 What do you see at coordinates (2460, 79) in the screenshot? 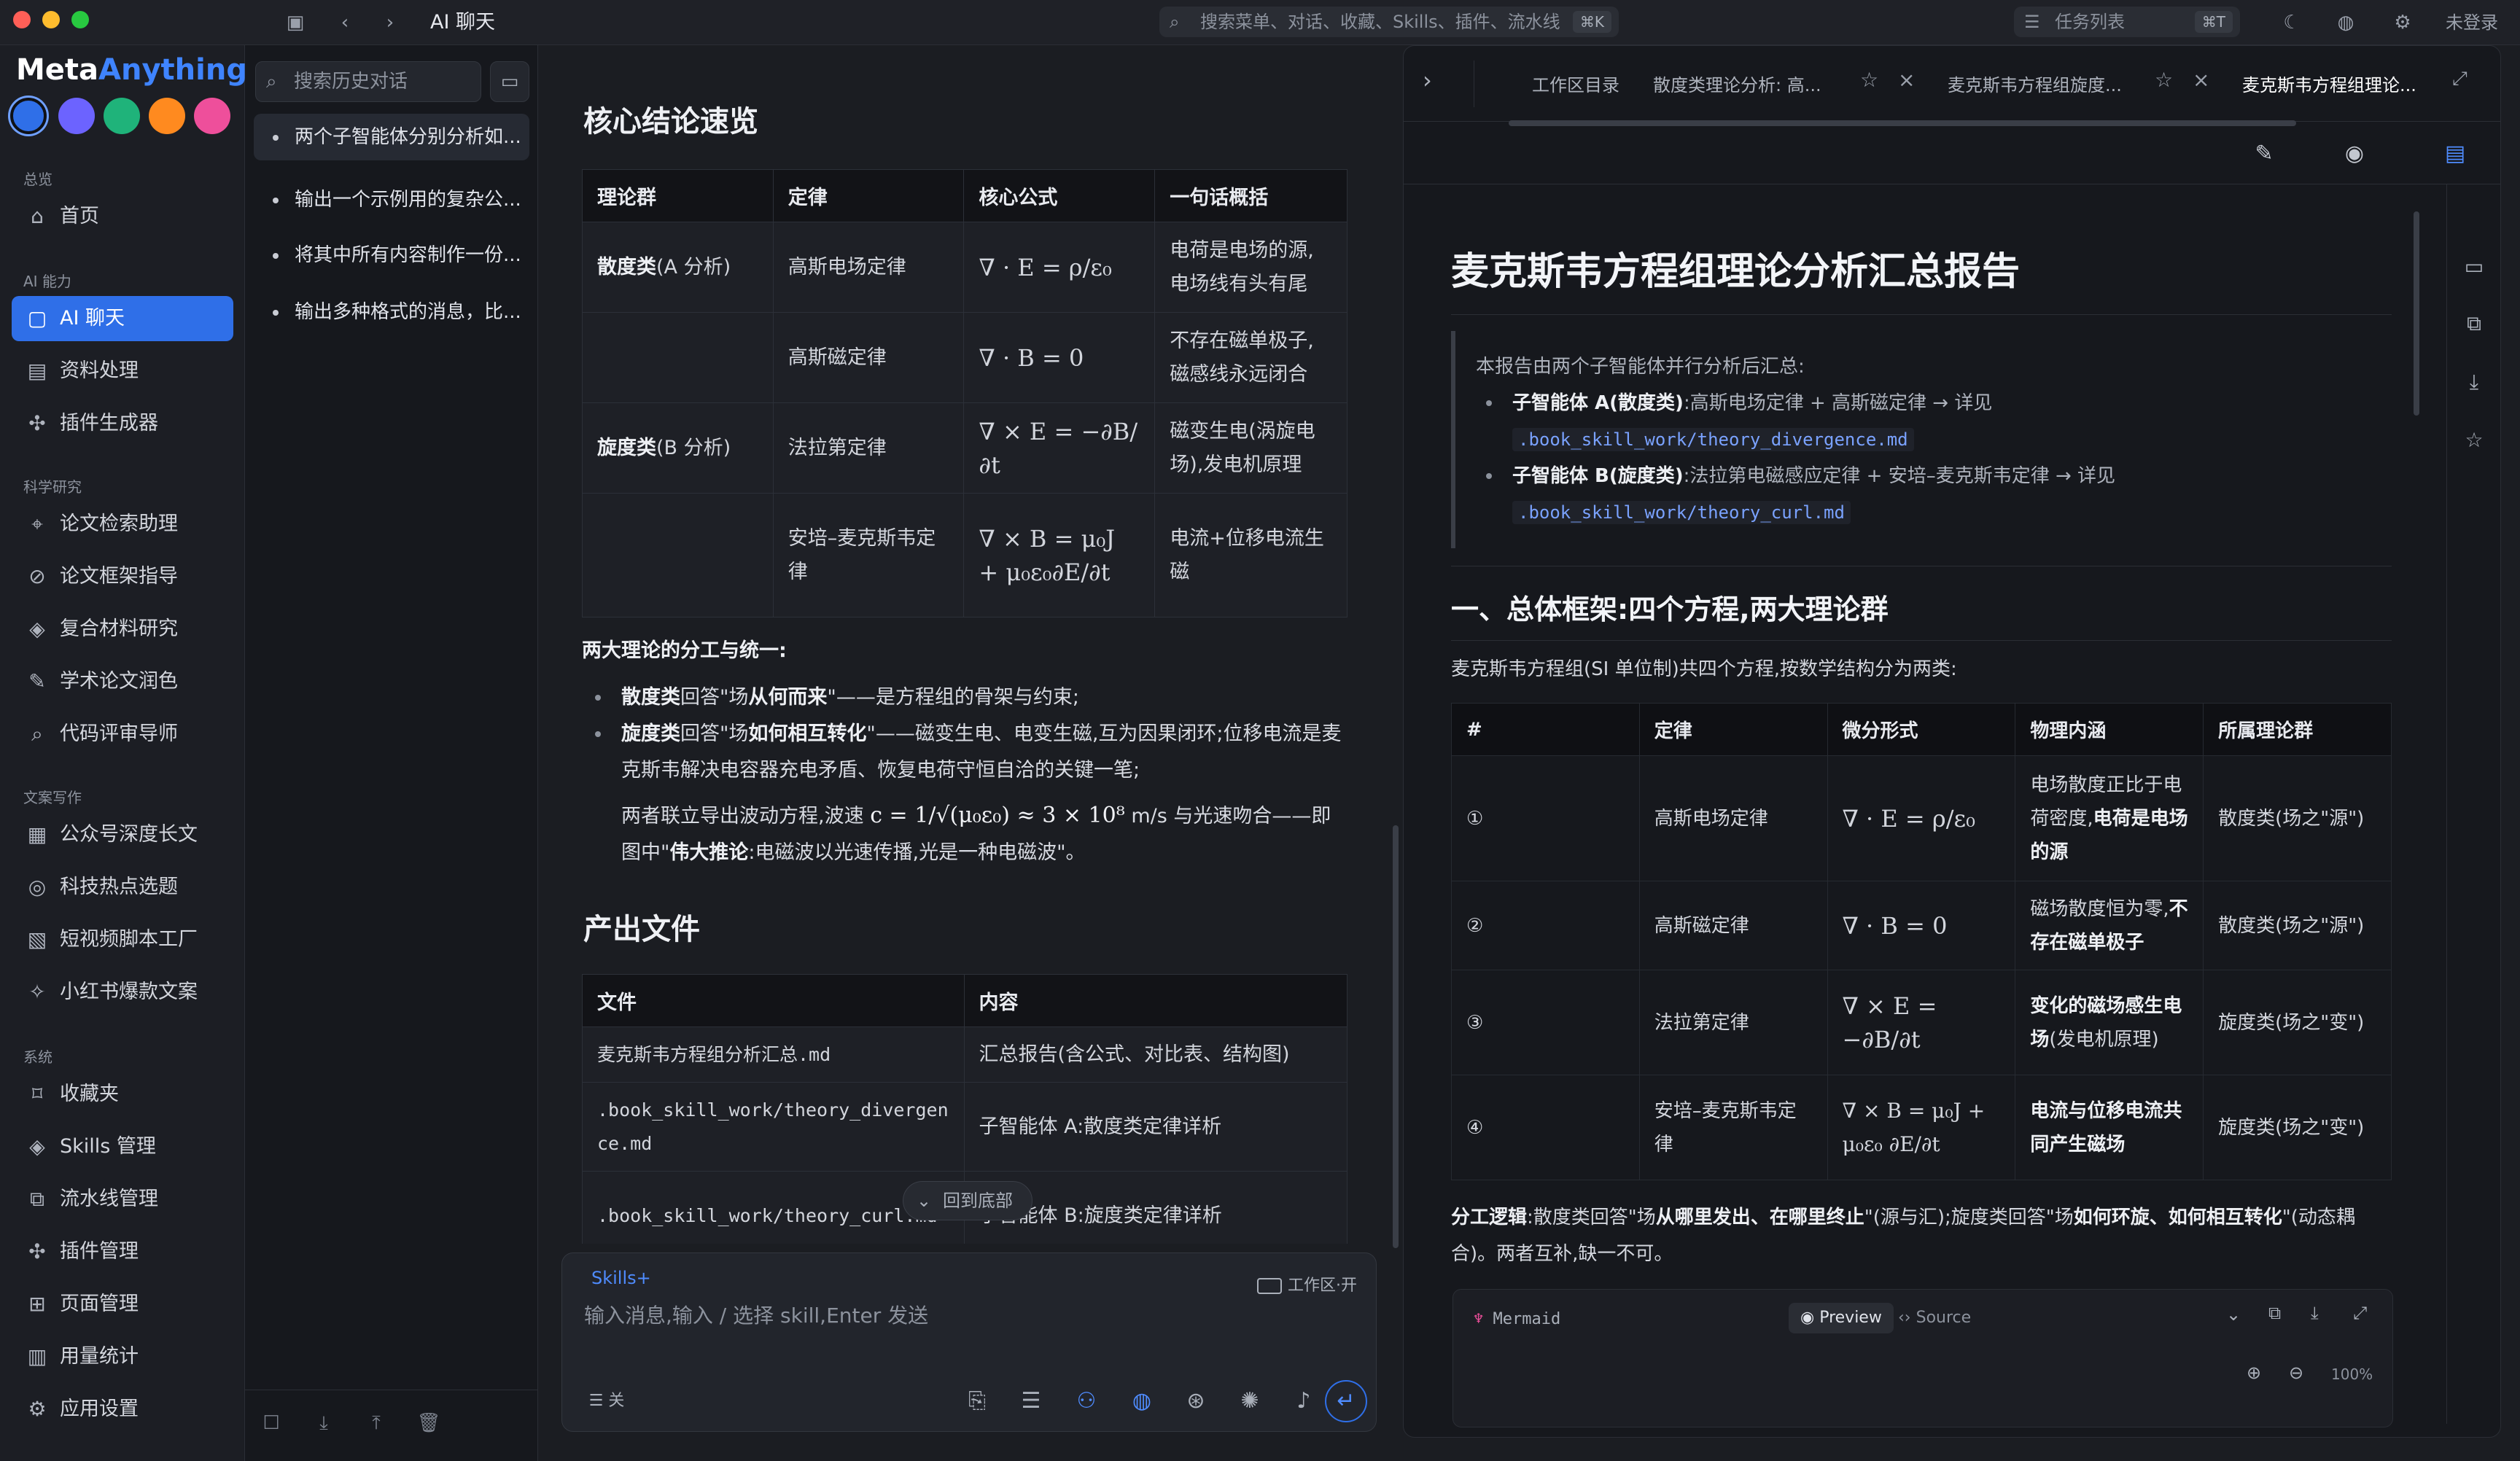
I see `expand-icon: ⤢` at bounding box center [2460, 79].